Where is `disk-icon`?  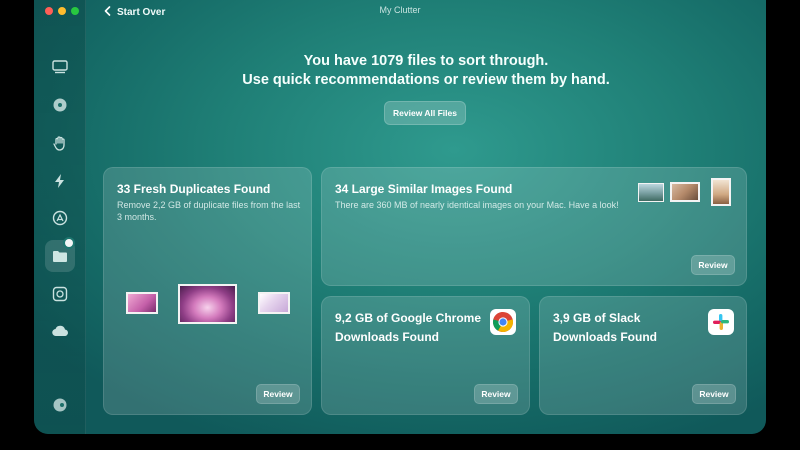 disk-icon is located at coordinates (60, 67).